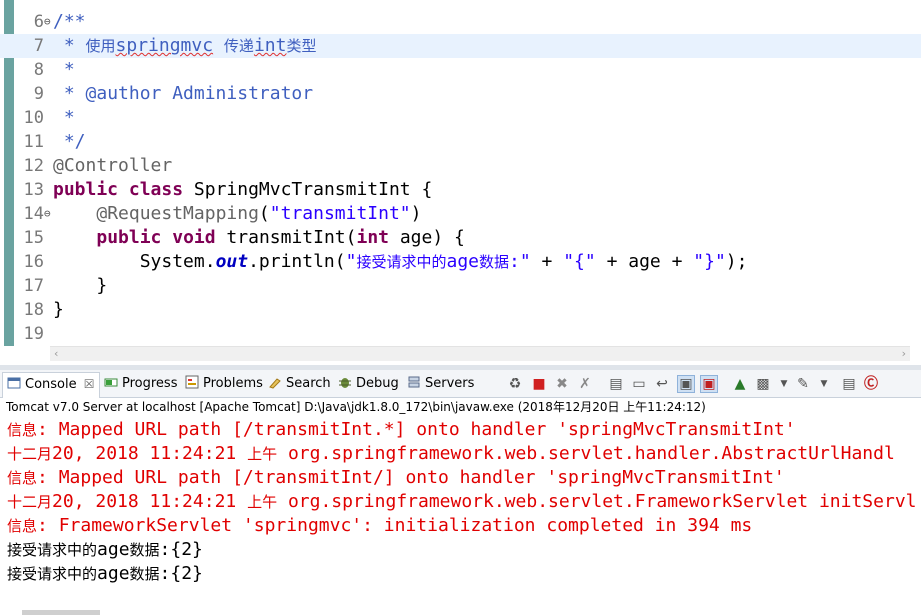 This screenshot has width=921, height=615. What do you see at coordinates (562, 384) in the screenshot?
I see `remove-launch-icon: ✖` at bounding box center [562, 384].